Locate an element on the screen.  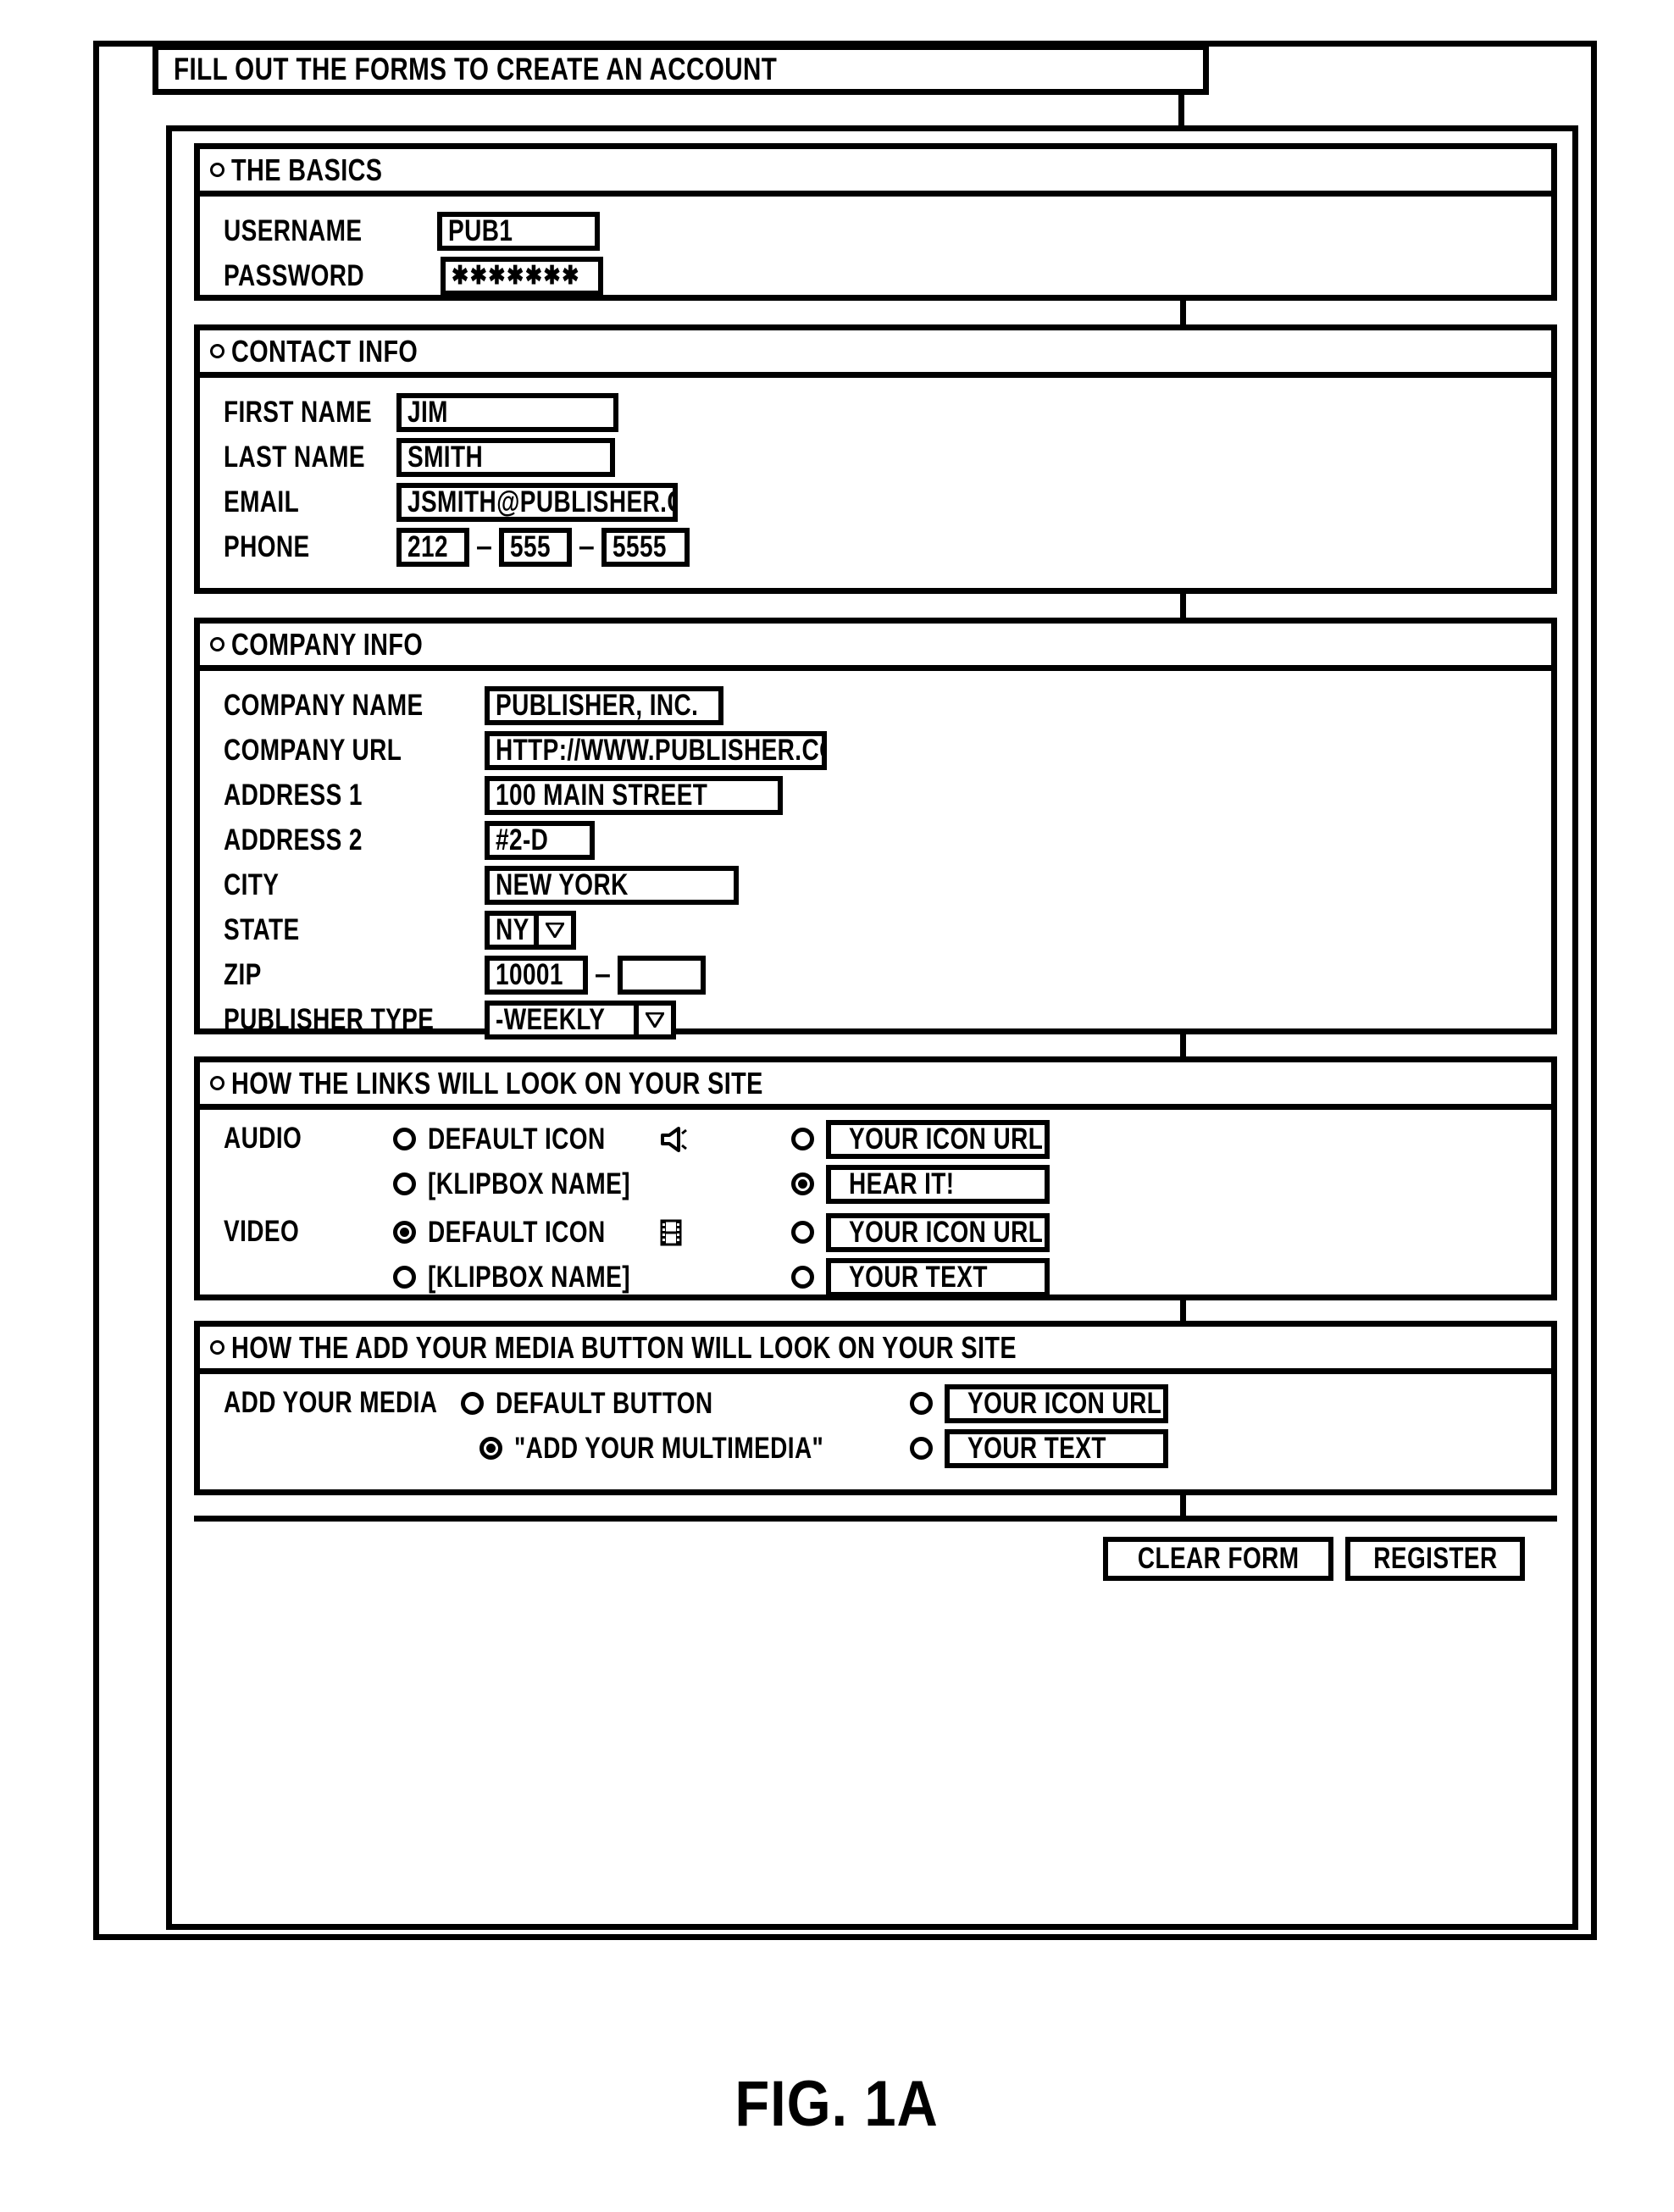
add-your-media-label: ADD YOUR MEDIA is located at coordinates (331, 1402).